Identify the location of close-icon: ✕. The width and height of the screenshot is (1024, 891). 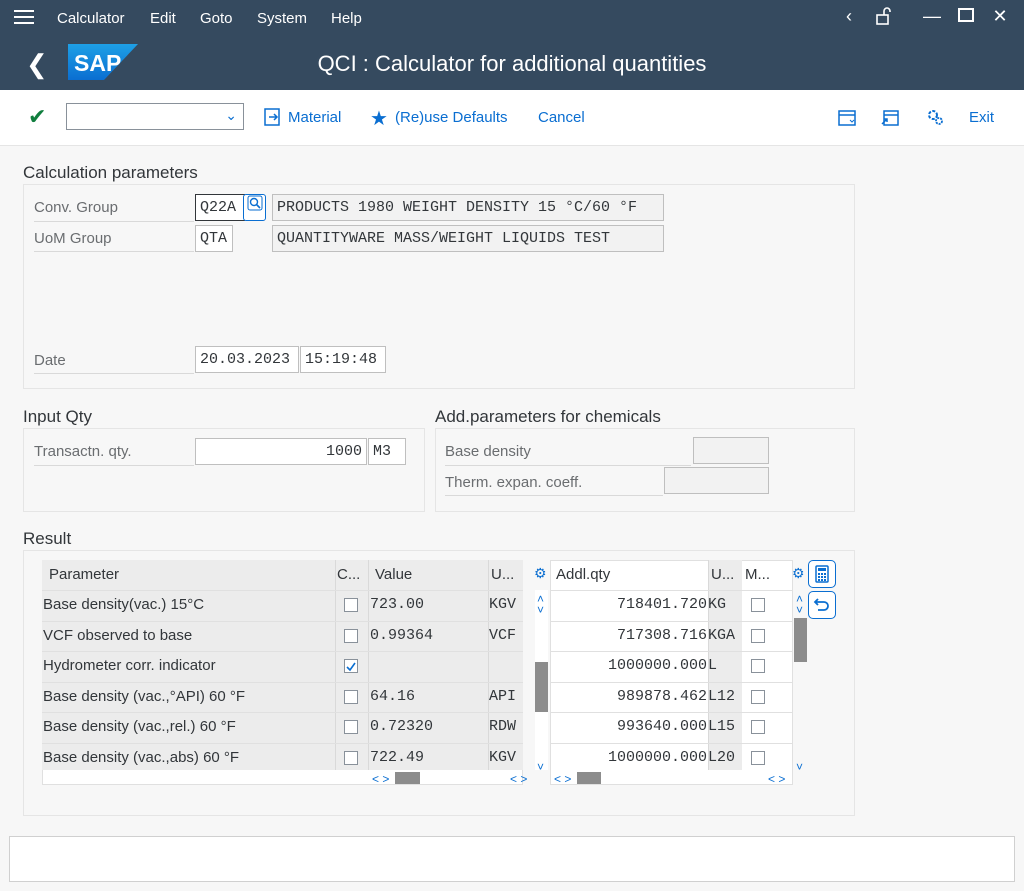
(1000, 16).